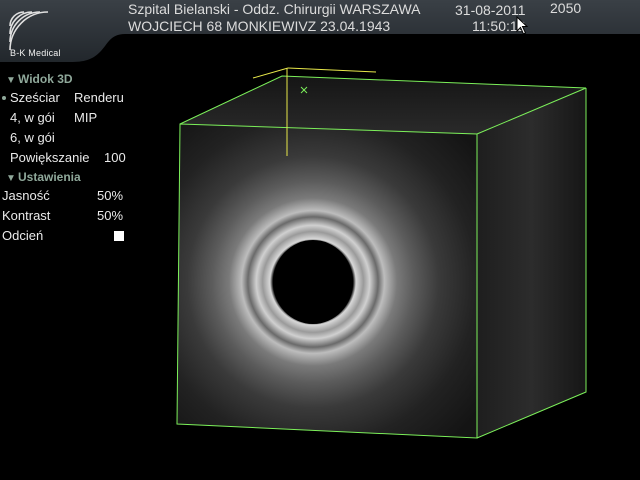 The width and height of the screenshot is (640, 480). I want to click on setting-label: Jasność, so click(26, 195).